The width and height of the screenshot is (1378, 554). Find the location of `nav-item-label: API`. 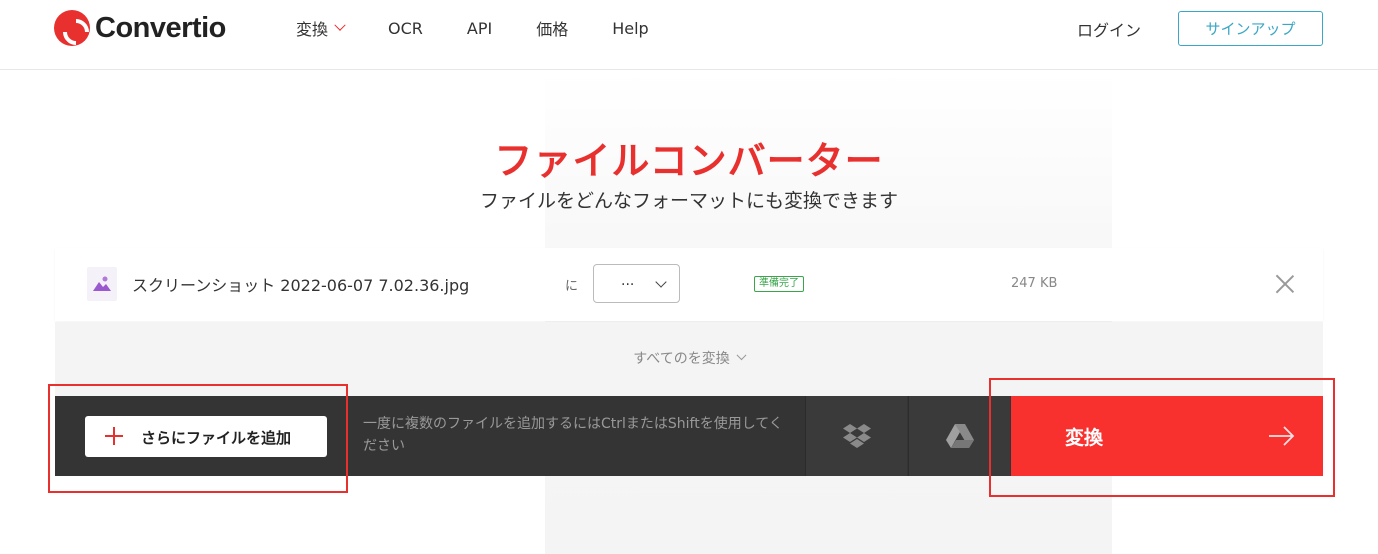

nav-item-label: API is located at coordinates (479, 28).